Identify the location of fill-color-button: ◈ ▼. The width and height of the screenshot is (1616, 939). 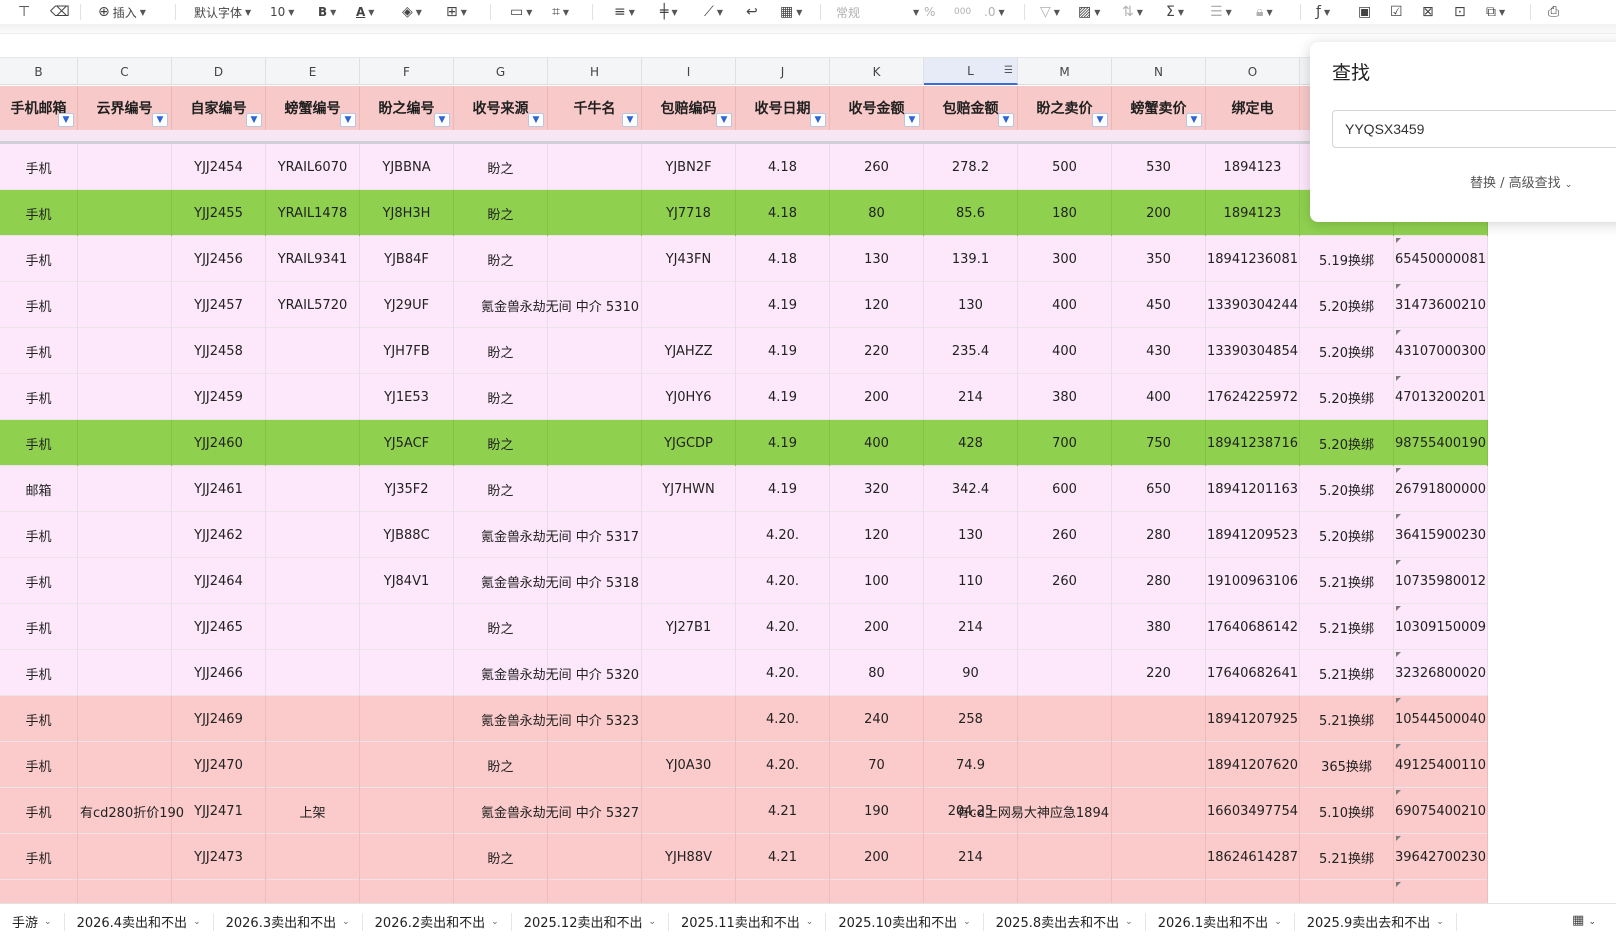
(412, 12).